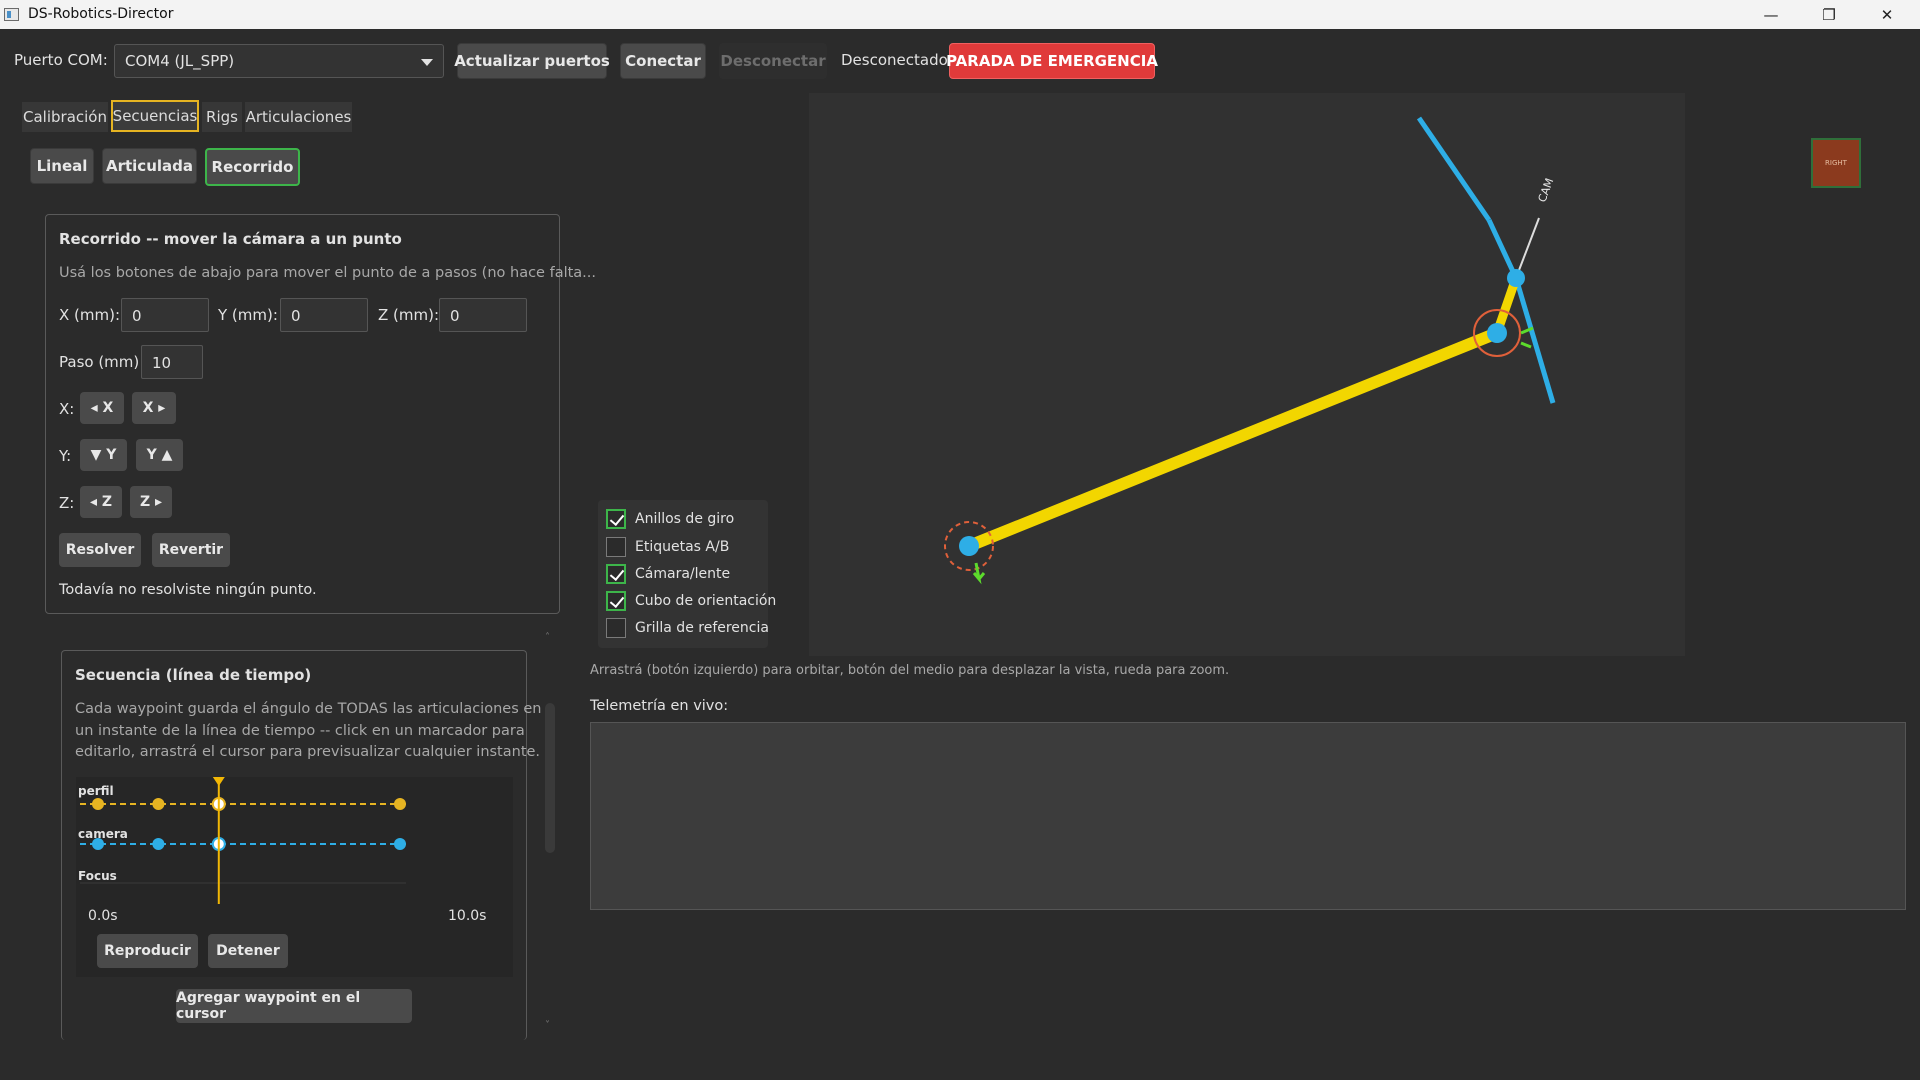  Describe the element at coordinates (103, 916) in the screenshot. I see `time-start-label: 0.0s` at that location.